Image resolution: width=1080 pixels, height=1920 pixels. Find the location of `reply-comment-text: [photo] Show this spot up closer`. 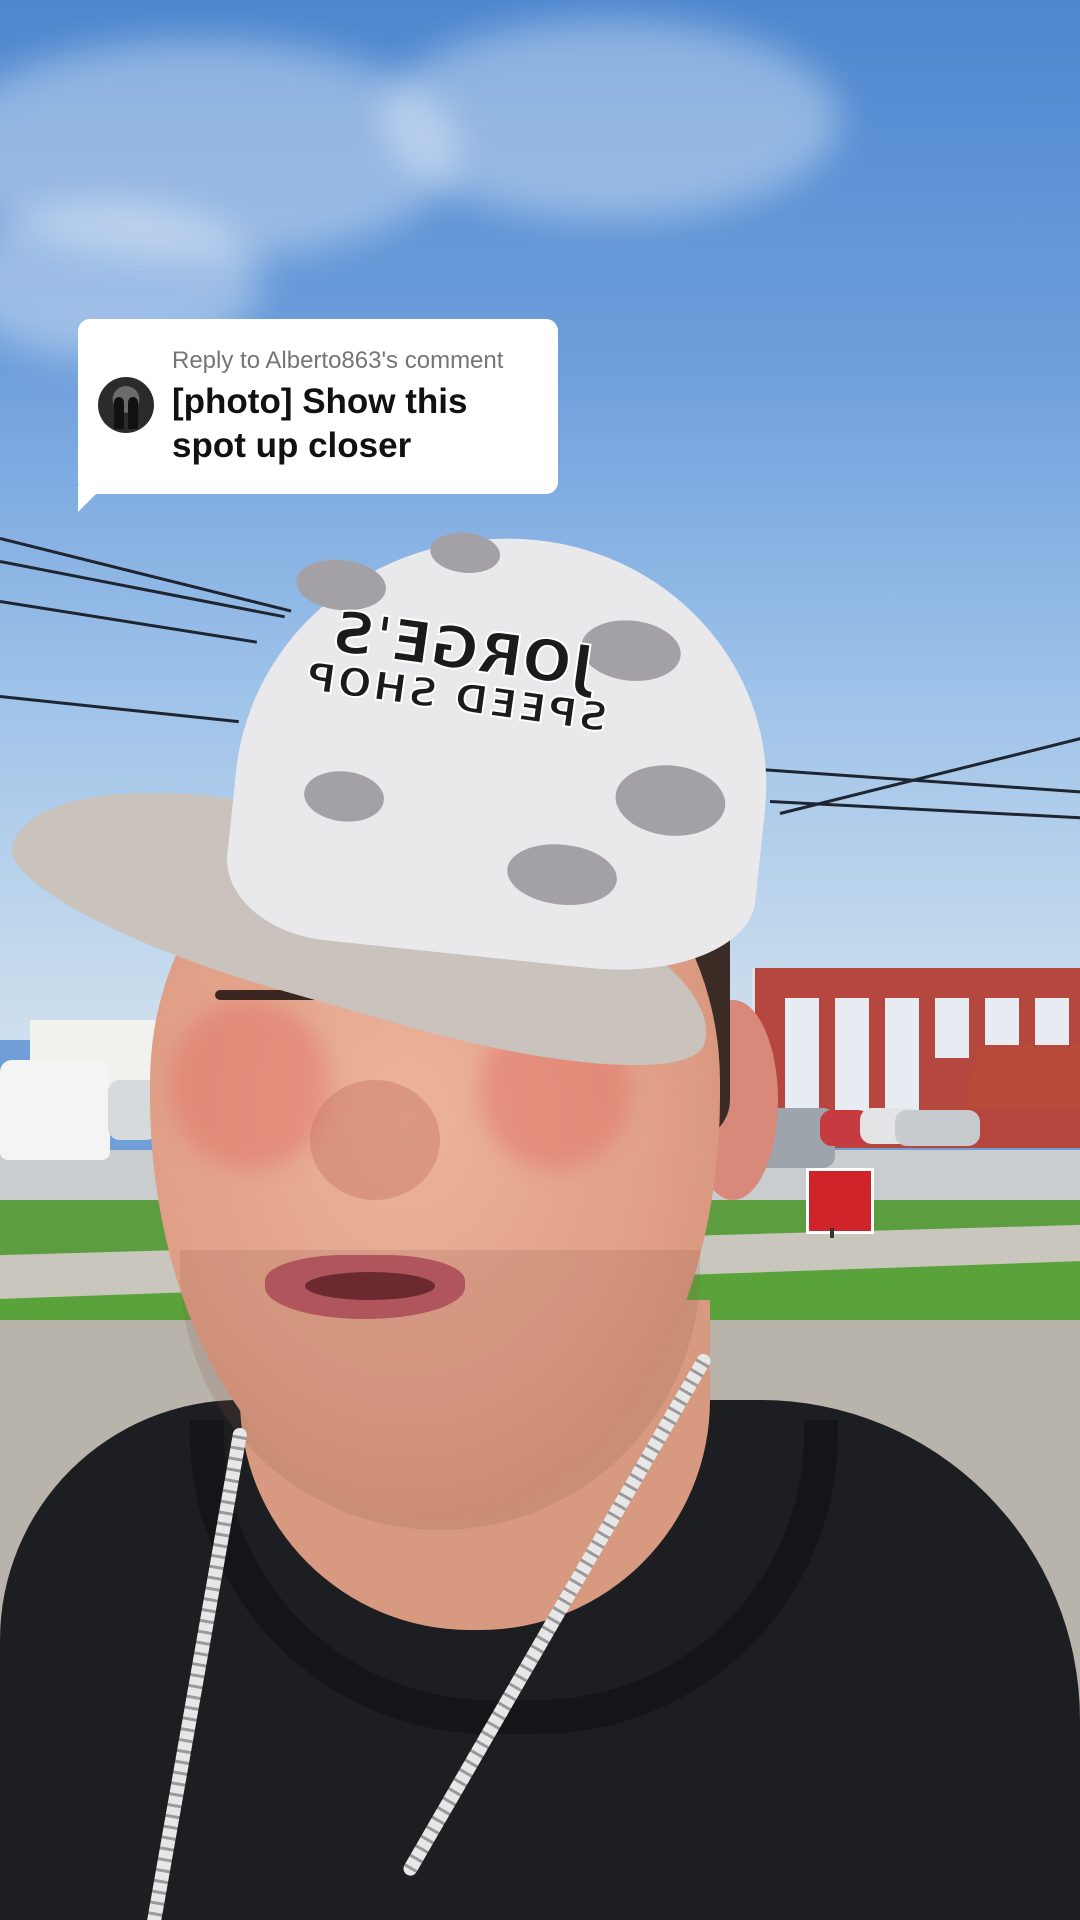

reply-comment-text: [photo] Show this spot up closer is located at coordinates (320, 423).